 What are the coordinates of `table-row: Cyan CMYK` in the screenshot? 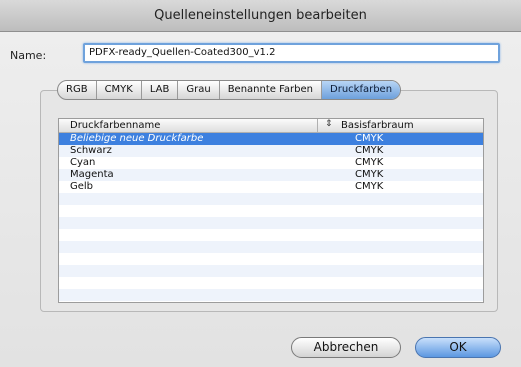 It's located at (271, 163).